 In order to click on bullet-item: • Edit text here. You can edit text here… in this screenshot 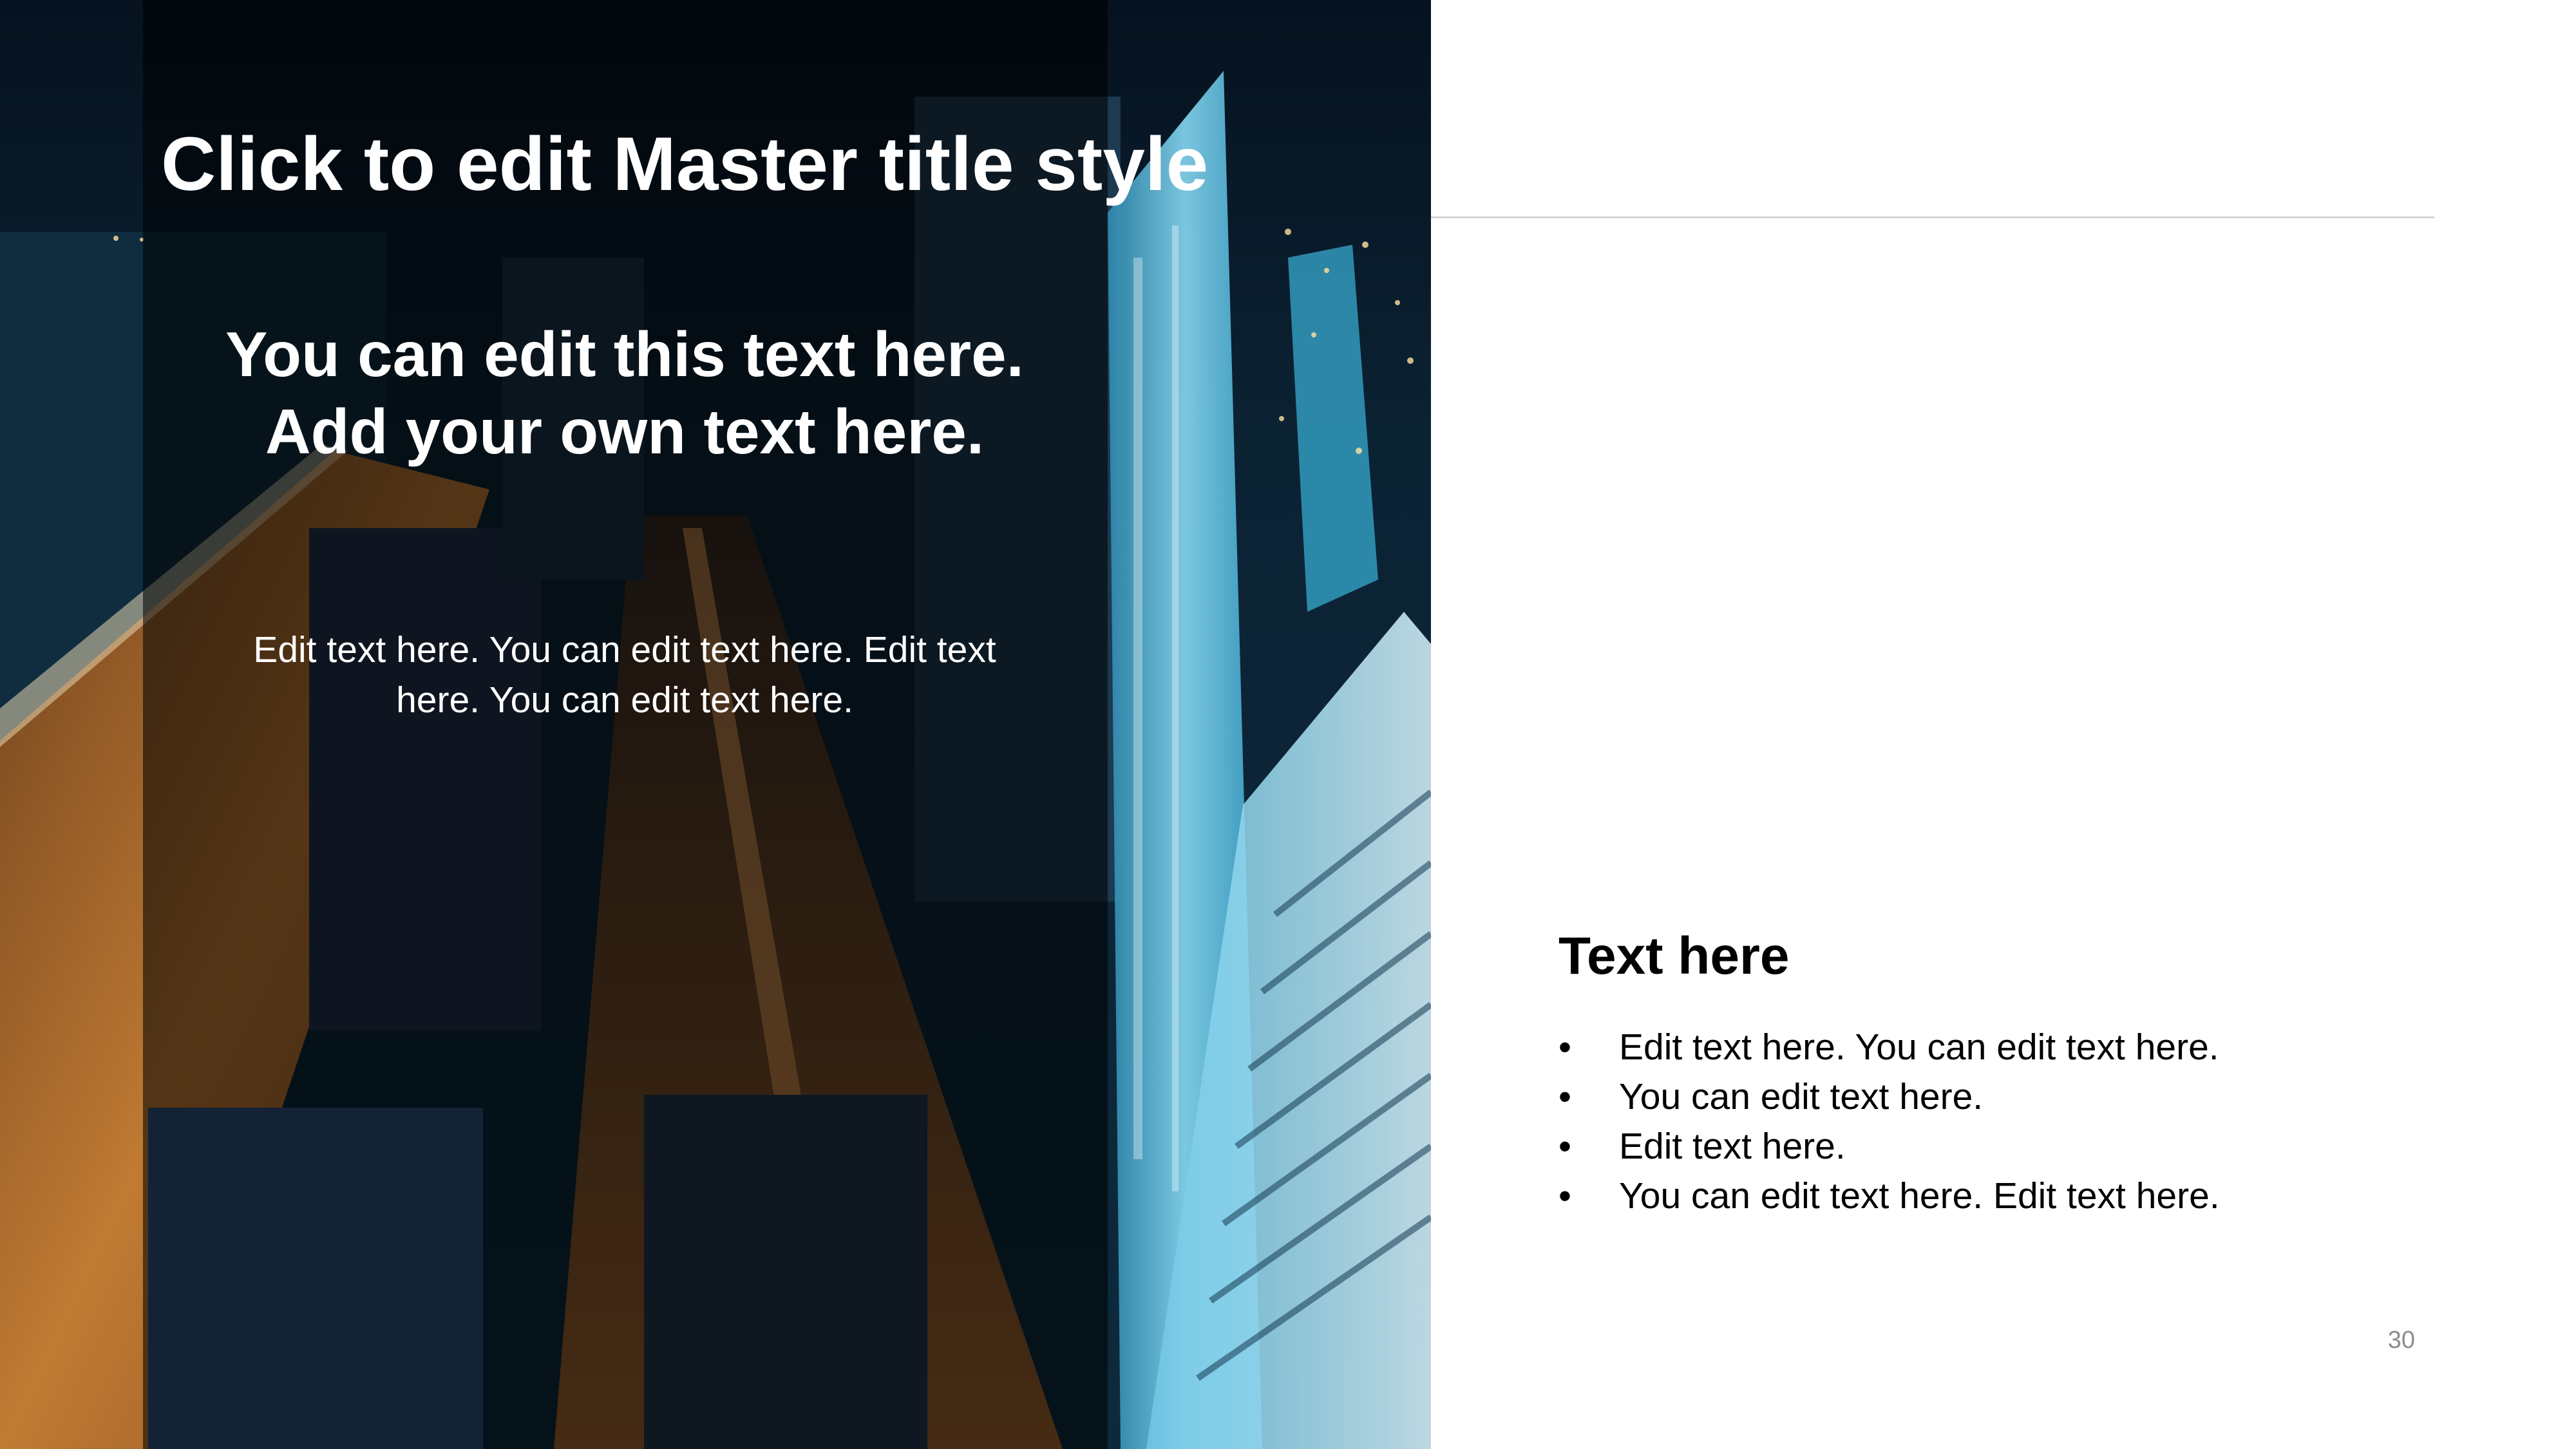, I will do `click(1889, 1047)`.